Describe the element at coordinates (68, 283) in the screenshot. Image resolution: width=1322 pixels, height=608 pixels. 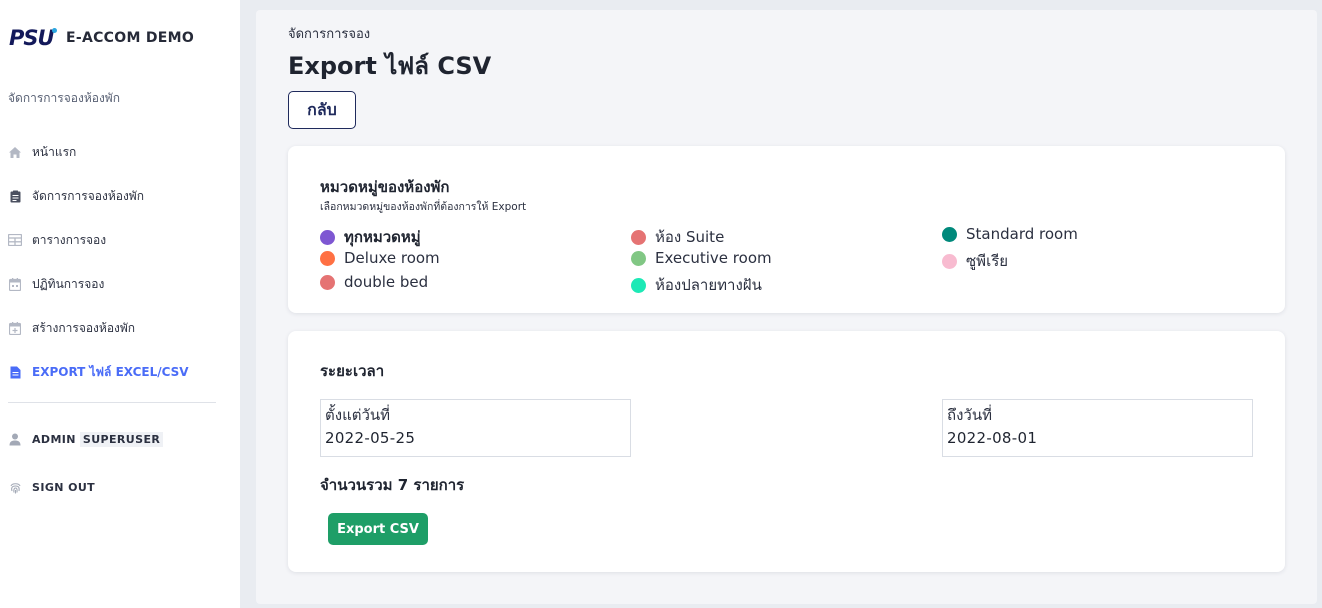
I see `sidebar-item-label: ปฏิทินการจอง` at that location.